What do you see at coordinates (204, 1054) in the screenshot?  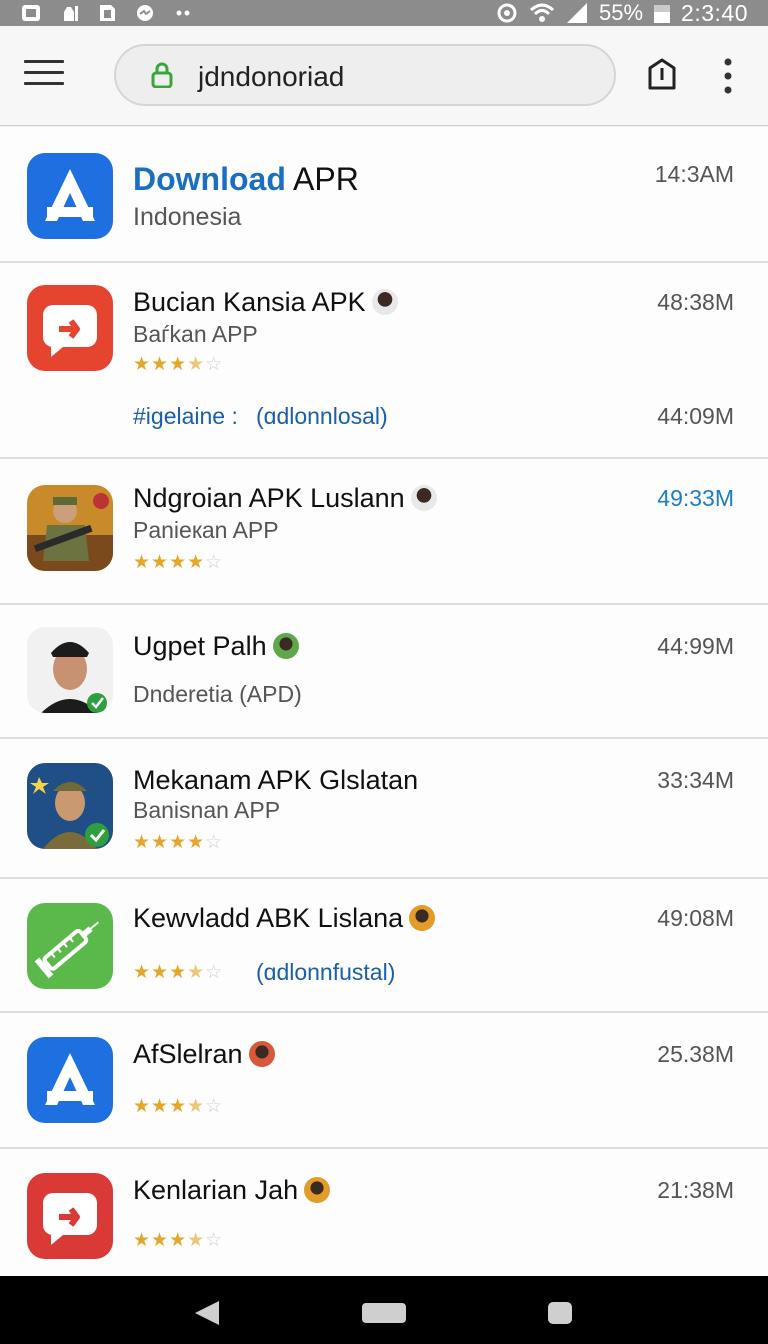 I see `app-title: AfSlelran` at bounding box center [204, 1054].